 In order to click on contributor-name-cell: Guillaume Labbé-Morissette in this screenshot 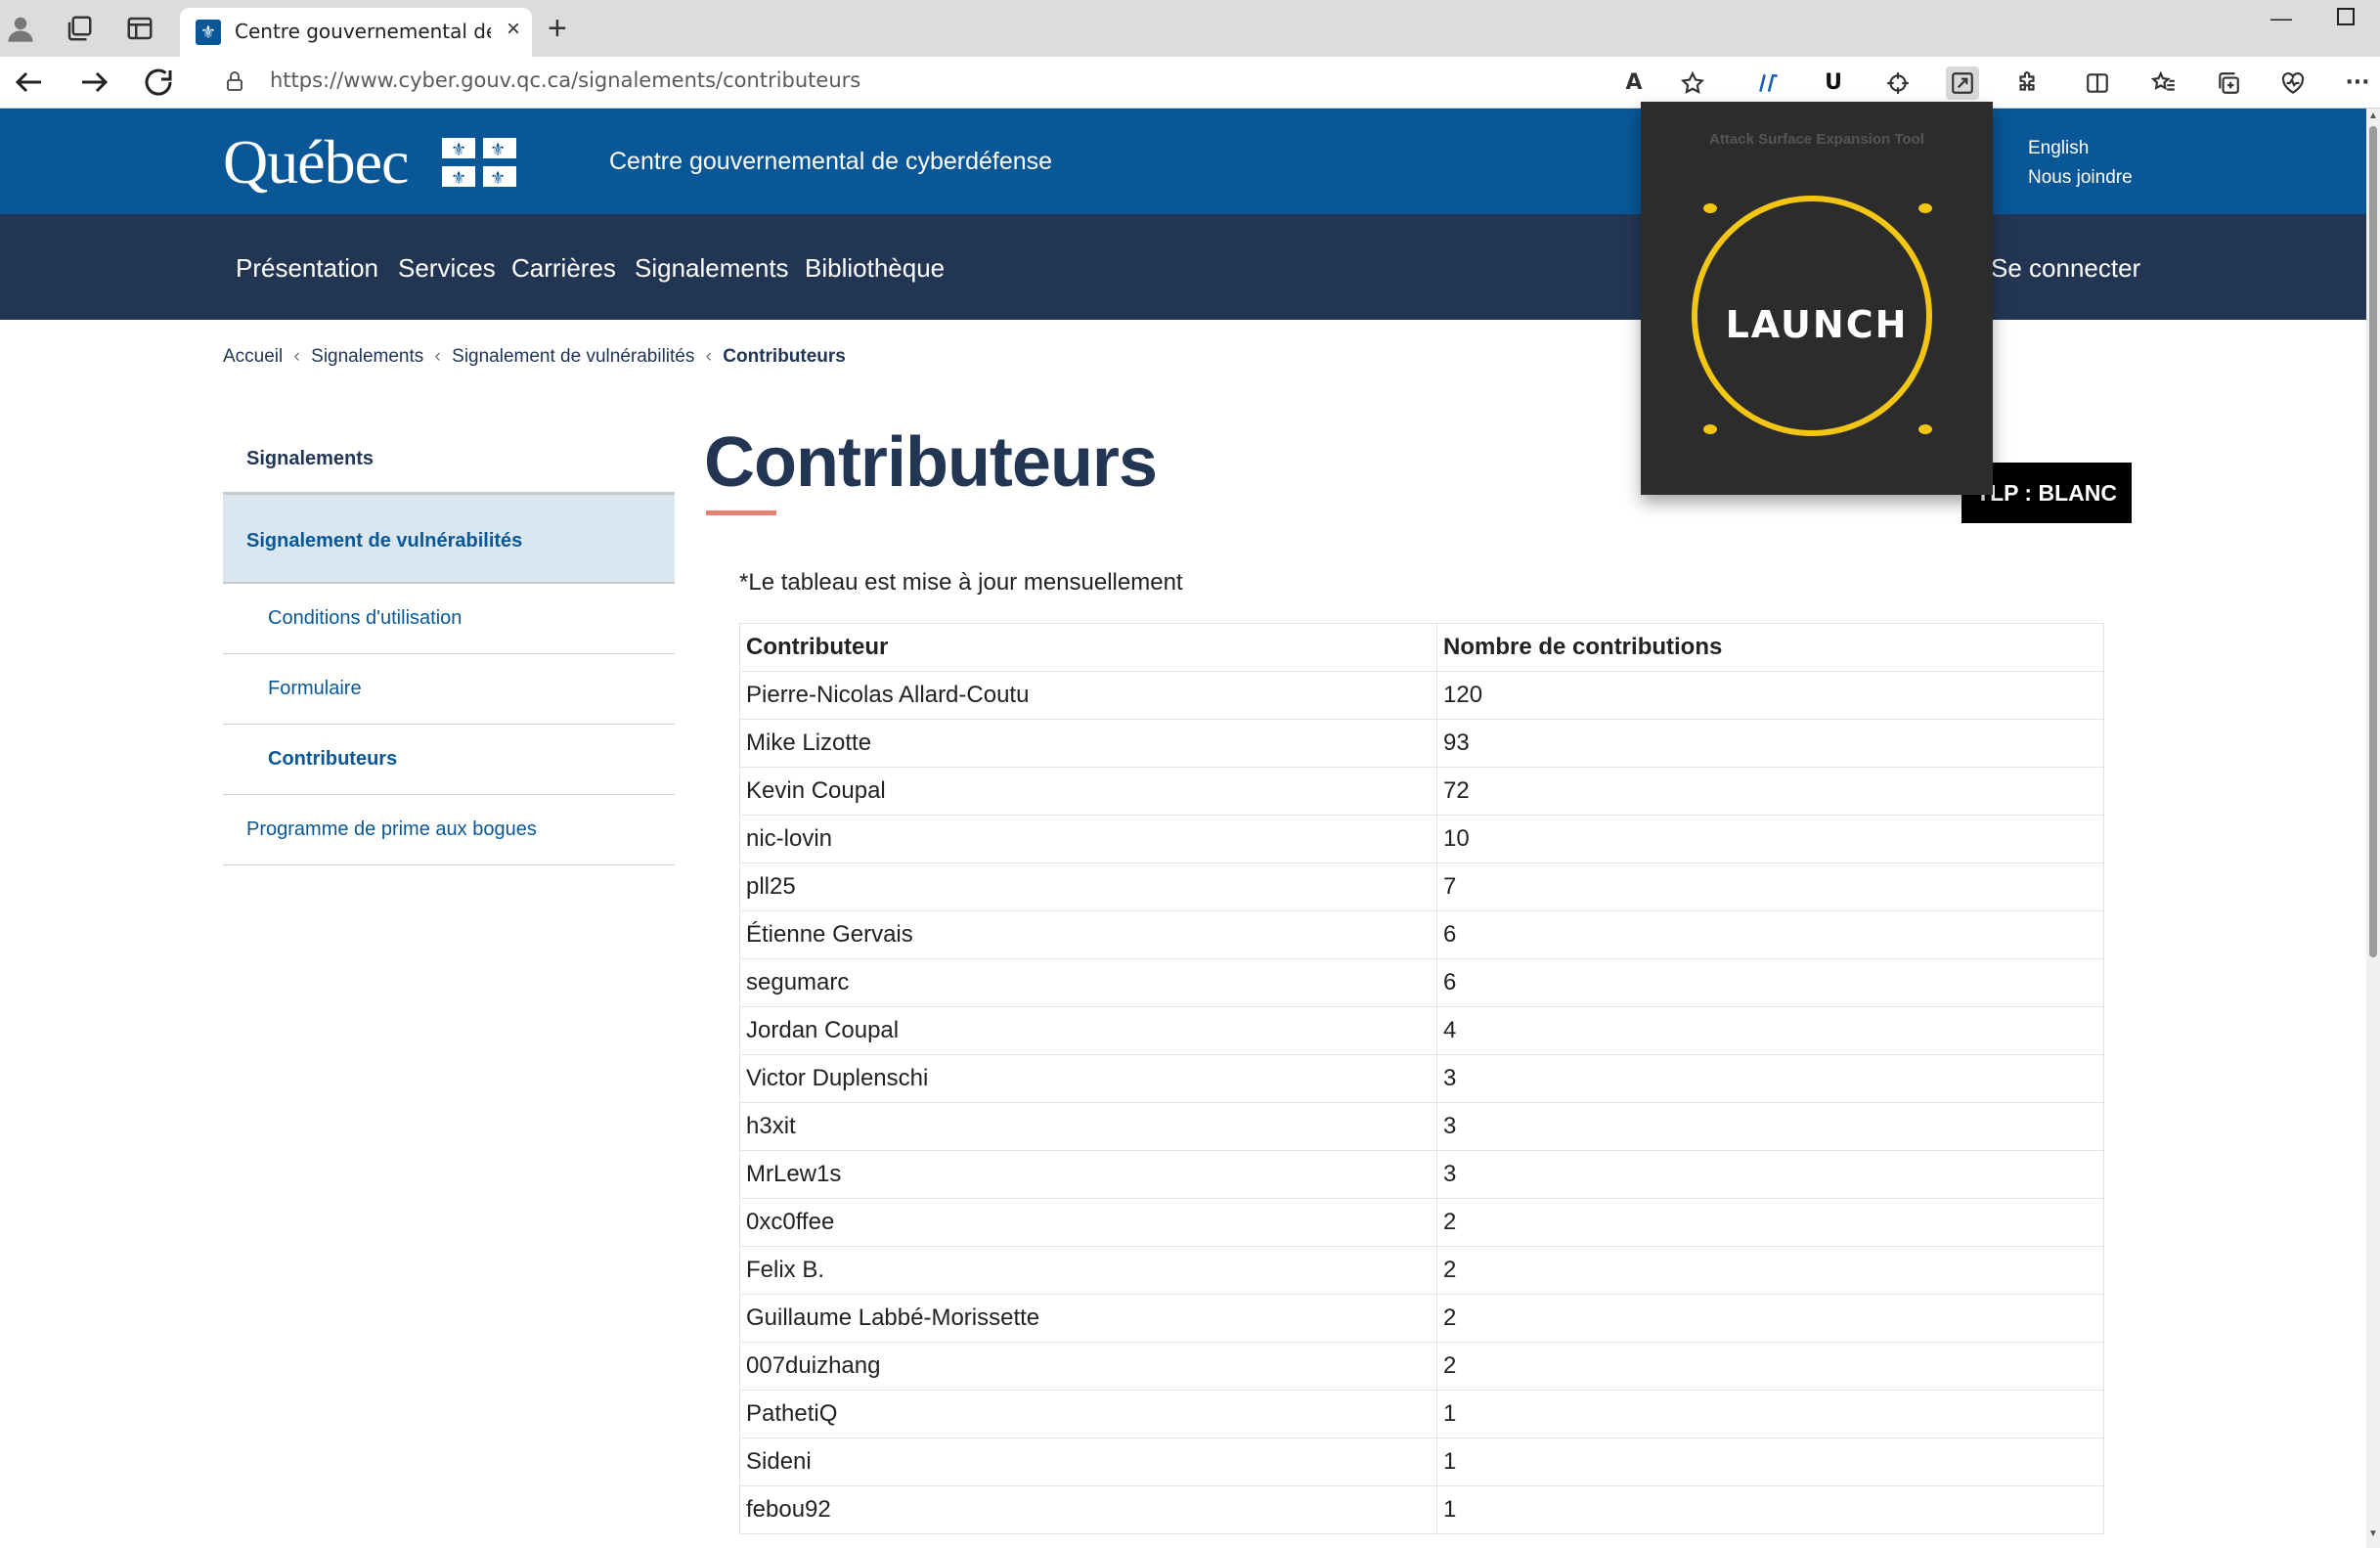, I will do `click(1088, 1318)`.